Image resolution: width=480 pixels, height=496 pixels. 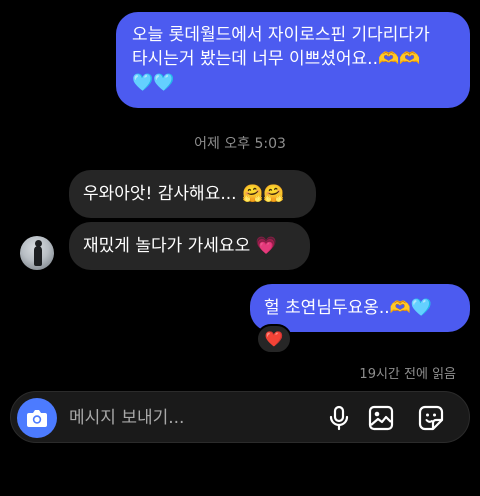 I want to click on outgoing-message-2-text: 헐 초연님두요옹.., so click(x=327, y=308).